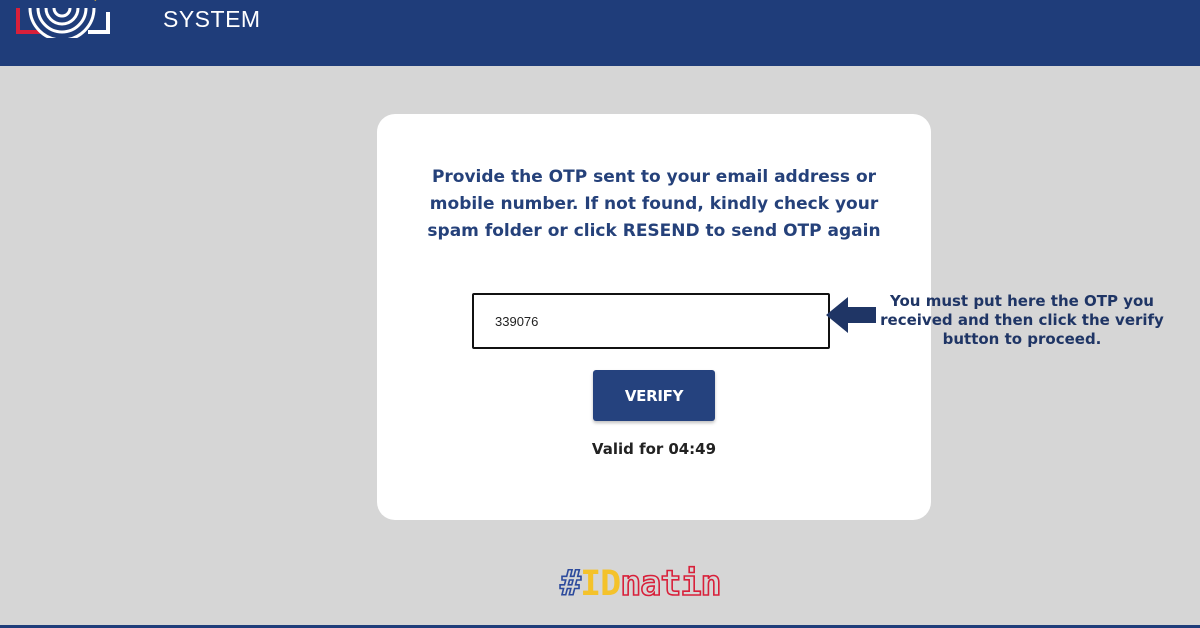 The image size is (1200, 628). What do you see at coordinates (600, 584) in the screenshot?
I see `brand-id: ID` at bounding box center [600, 584].